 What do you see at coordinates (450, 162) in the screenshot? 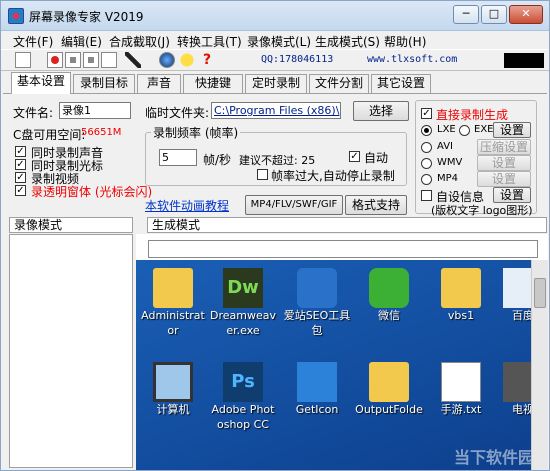
I see `wmv-label: WMV` at bounding box center [450, 162].